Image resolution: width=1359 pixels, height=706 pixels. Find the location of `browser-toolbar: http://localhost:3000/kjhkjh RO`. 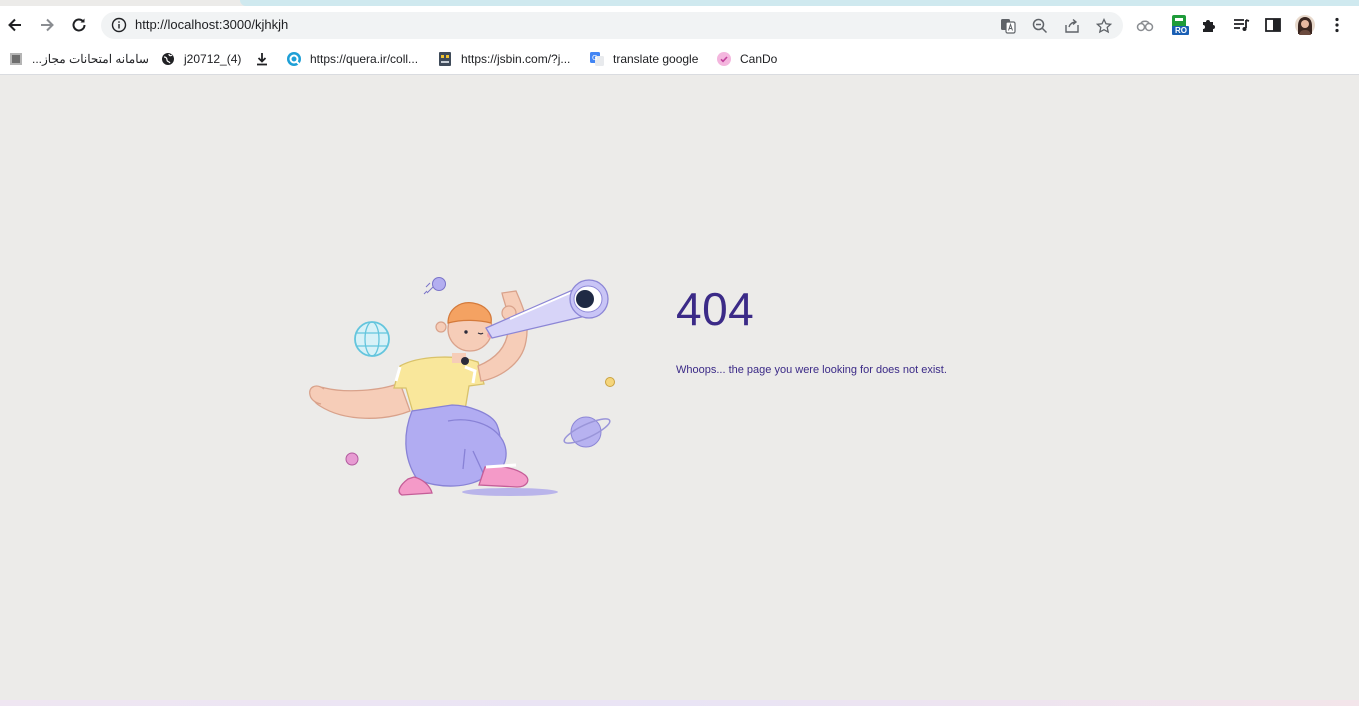

browser-toolbar: http://localhost:3000/kjhkjh RO is located at coordinates (679, 25).